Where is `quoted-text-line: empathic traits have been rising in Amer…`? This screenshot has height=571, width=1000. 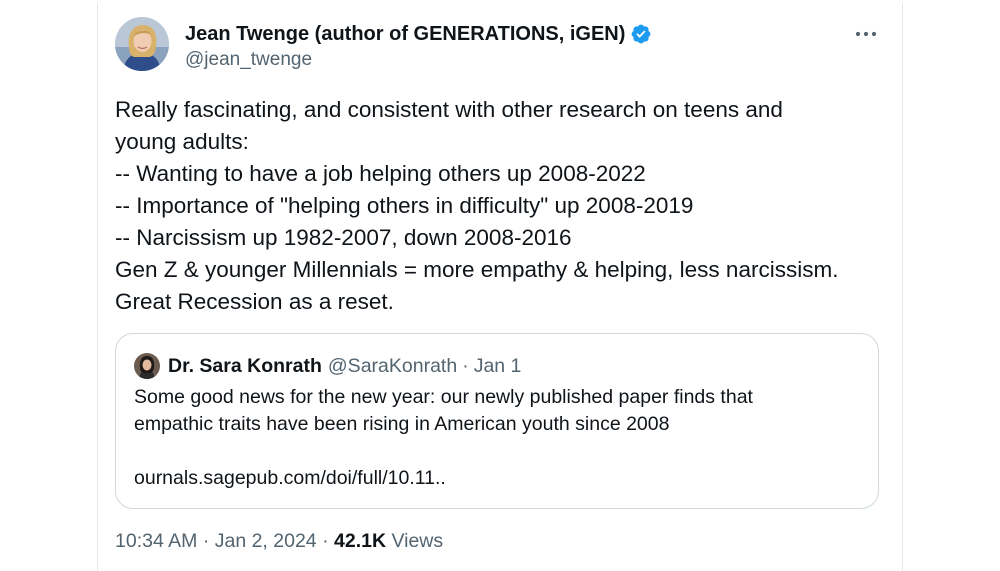 quoted-text-line: empathic traits have been rising in Amer… is located at coordinates (402, 424).